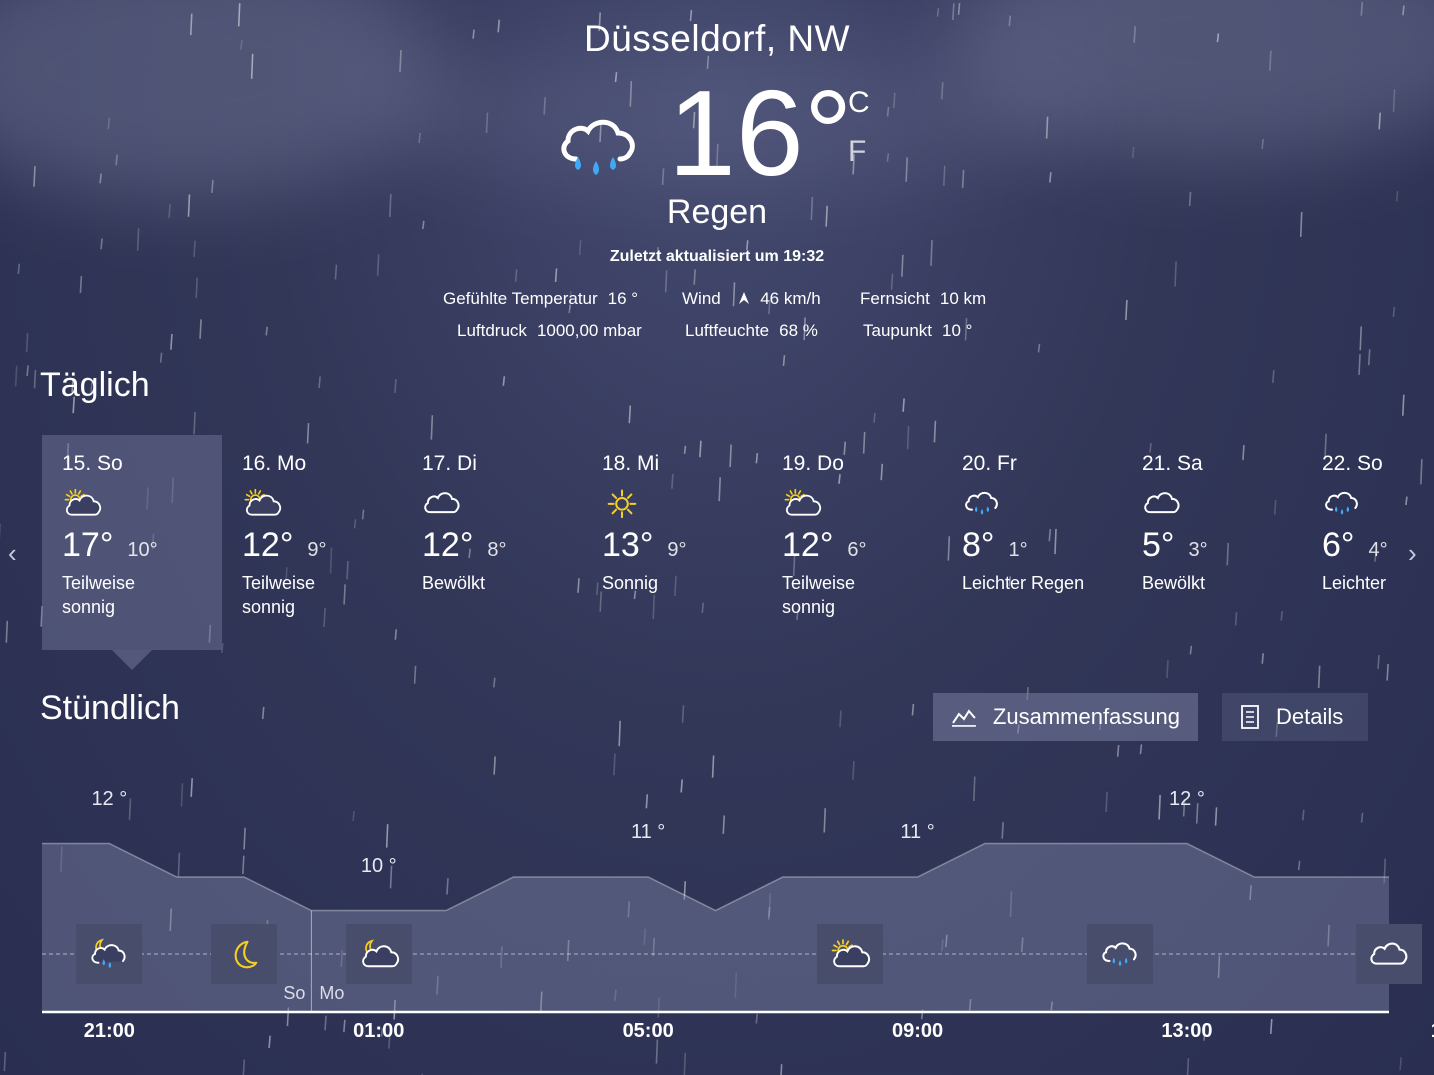 The height and width of the screenshot is (1075, 1434). I want to click on temperature-area, so click(715, 927).